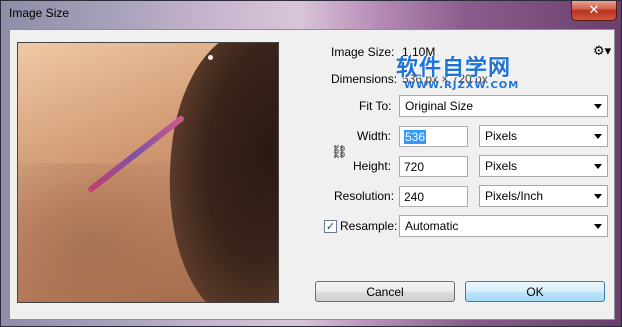 This screenshot has height=327, width=622. Describe the element at coordinates (462, 85) in the screenshot. I see `watermark-url: WWW.RJZXW.COM` at that location.